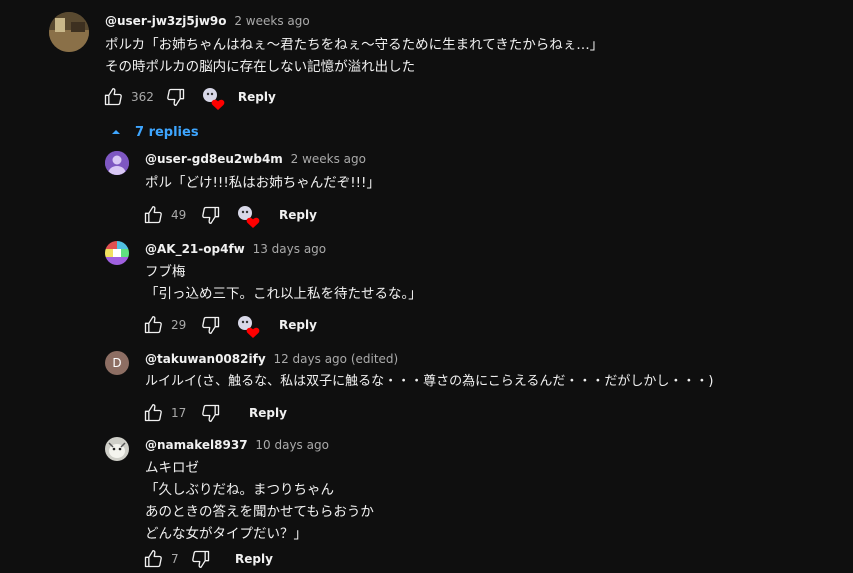 The width and height of the screenshot is (853, 573). What do you see at coordinates (166, 21) in the screenshot?
I see `author-name: @user-jw3zj5jw9o` at bounding box center [166, 21].